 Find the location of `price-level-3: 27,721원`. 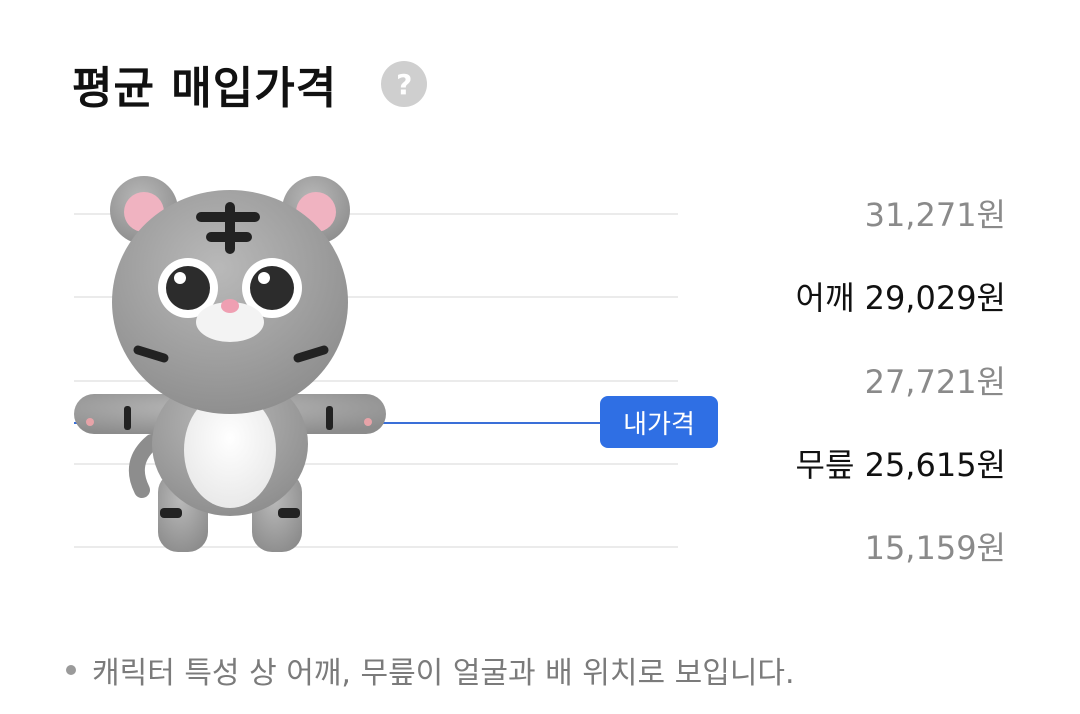

price-level-3: 27,721원 is located at coordinates (935, 380).